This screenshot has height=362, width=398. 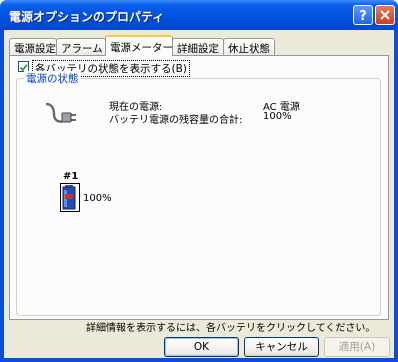 What do you see at coordinates (201, 347) in the screenshot?
I see `ok-button: OK` at bounding box center [201, 347].